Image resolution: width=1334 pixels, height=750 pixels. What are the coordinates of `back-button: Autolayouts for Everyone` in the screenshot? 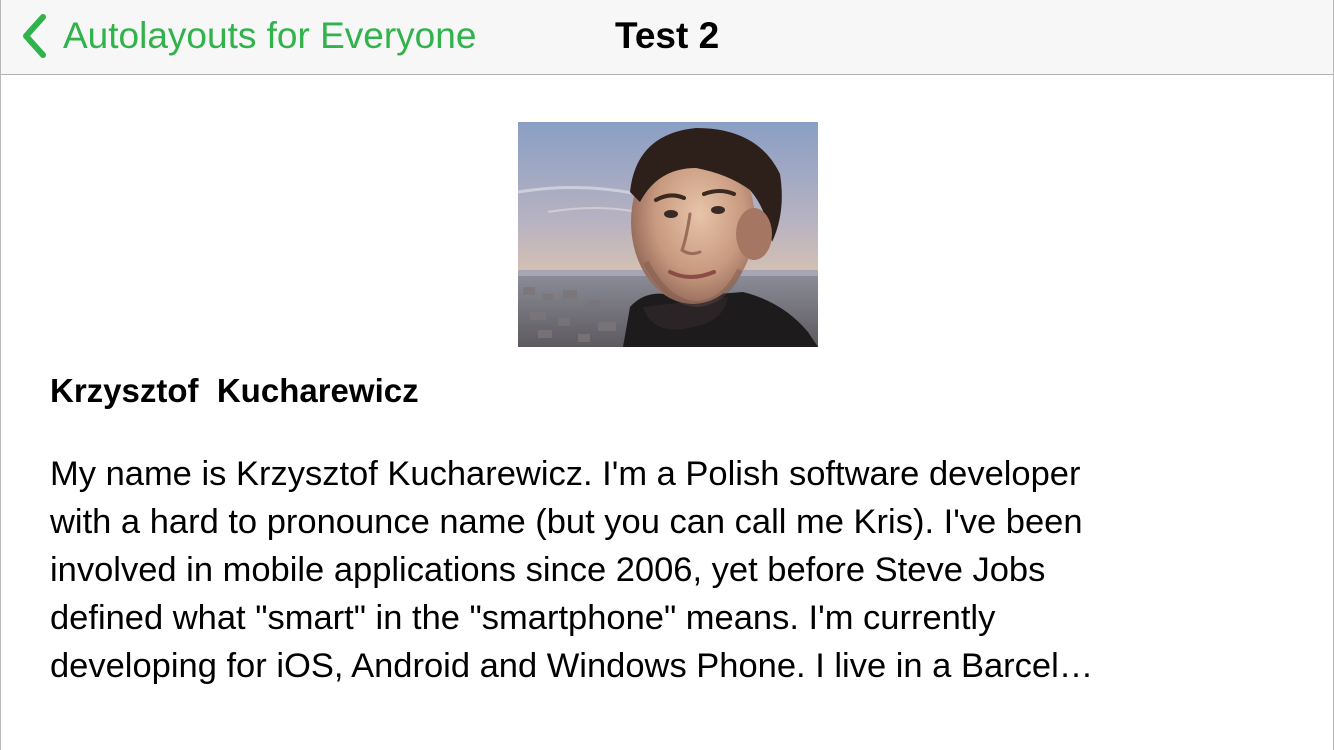 It's located at (247, 36).